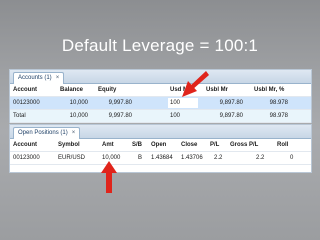 This screenshot has width=320, height=240. What do you see at coordinates (71, 90) in the screenshot?
I see `col-balance: Balance` at bounding box center [71, 90].